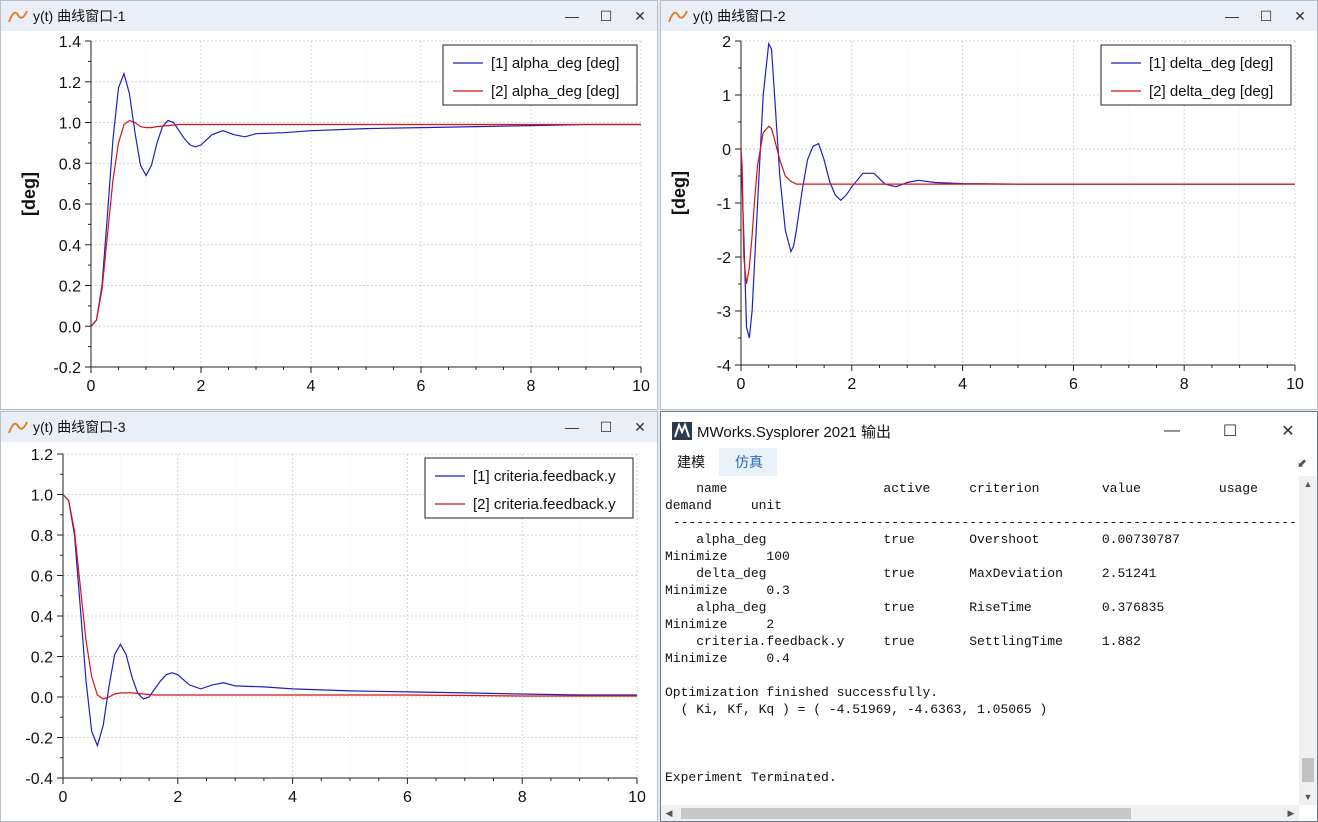 The image size is (1318, 822). What do you see at coordinates (690, 462) in the screenshot?
I see `tab-modeling: 建模` at bounding box center [690, 462].